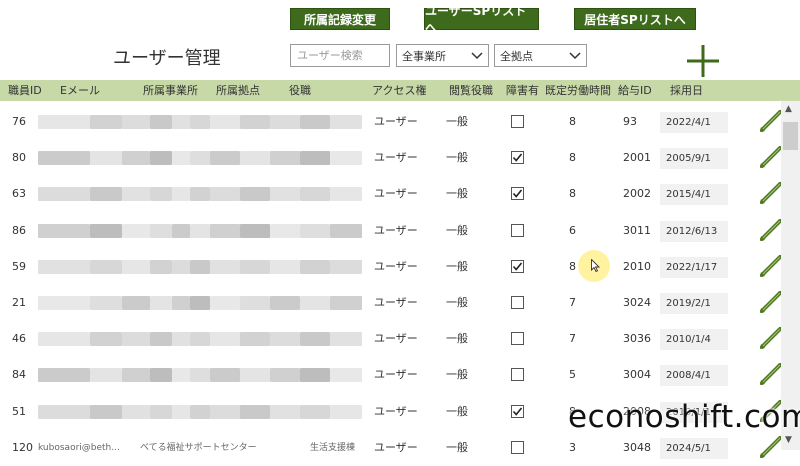 Image resolution: width=800 pixels, height=466 pixels. What do you see at coordinates (340, 55) in the screenshot?
I see `user-search-input` at bounding box center [340, 55].